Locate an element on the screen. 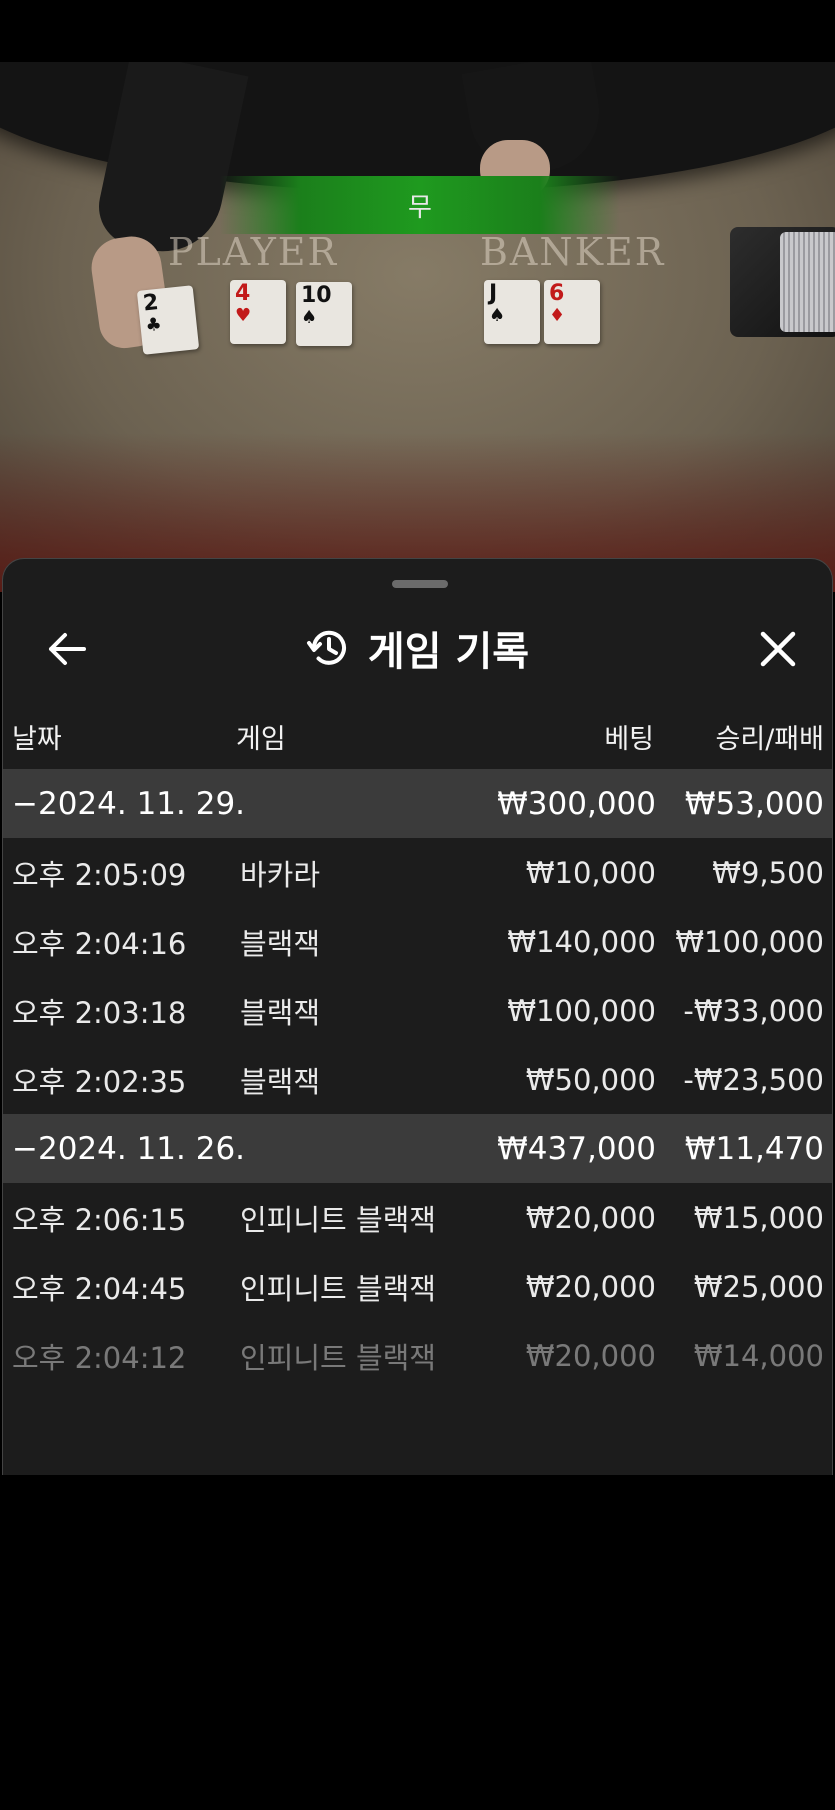  row-bet: ₩140,000 is located at coordinates (581, 941).